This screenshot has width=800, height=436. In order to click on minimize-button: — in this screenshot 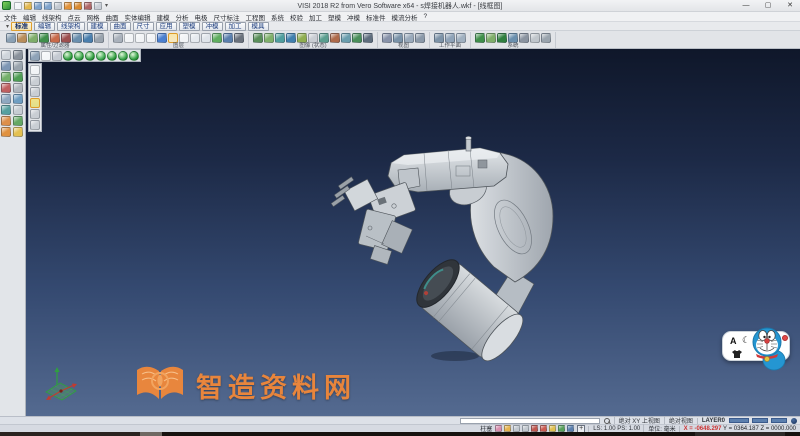, I will do `click(746, 6)`.